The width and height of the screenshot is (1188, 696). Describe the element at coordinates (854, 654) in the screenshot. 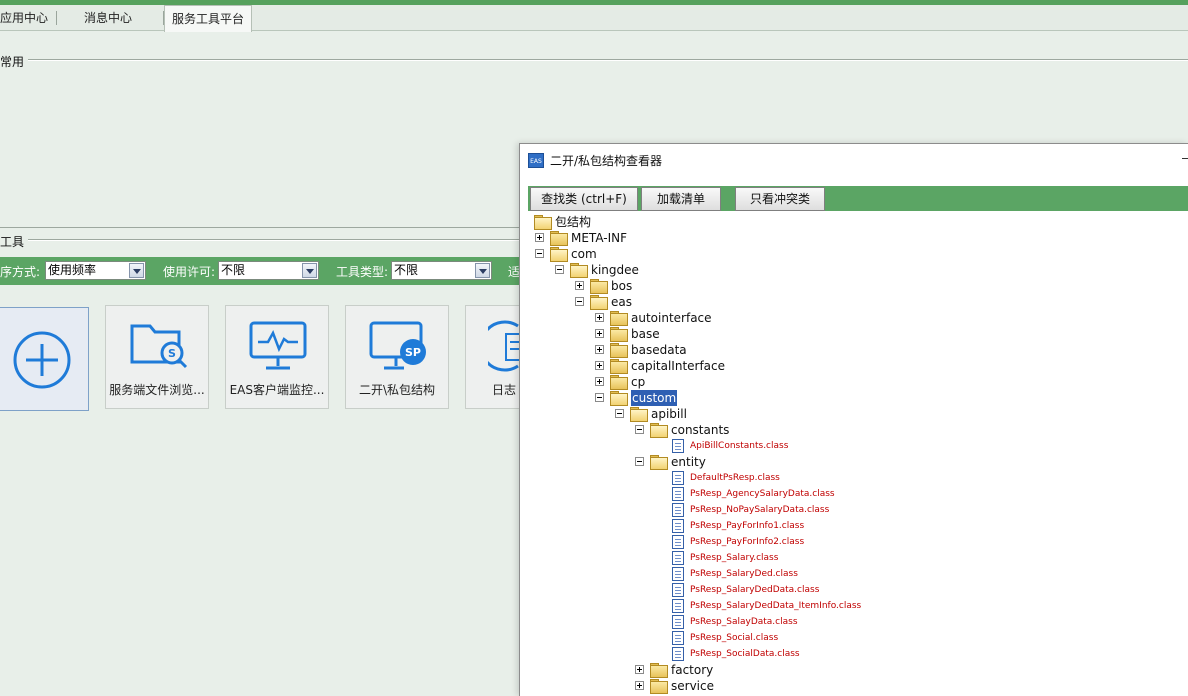

I see `tree-class-node: PsResp_SocialData.class` at that location.